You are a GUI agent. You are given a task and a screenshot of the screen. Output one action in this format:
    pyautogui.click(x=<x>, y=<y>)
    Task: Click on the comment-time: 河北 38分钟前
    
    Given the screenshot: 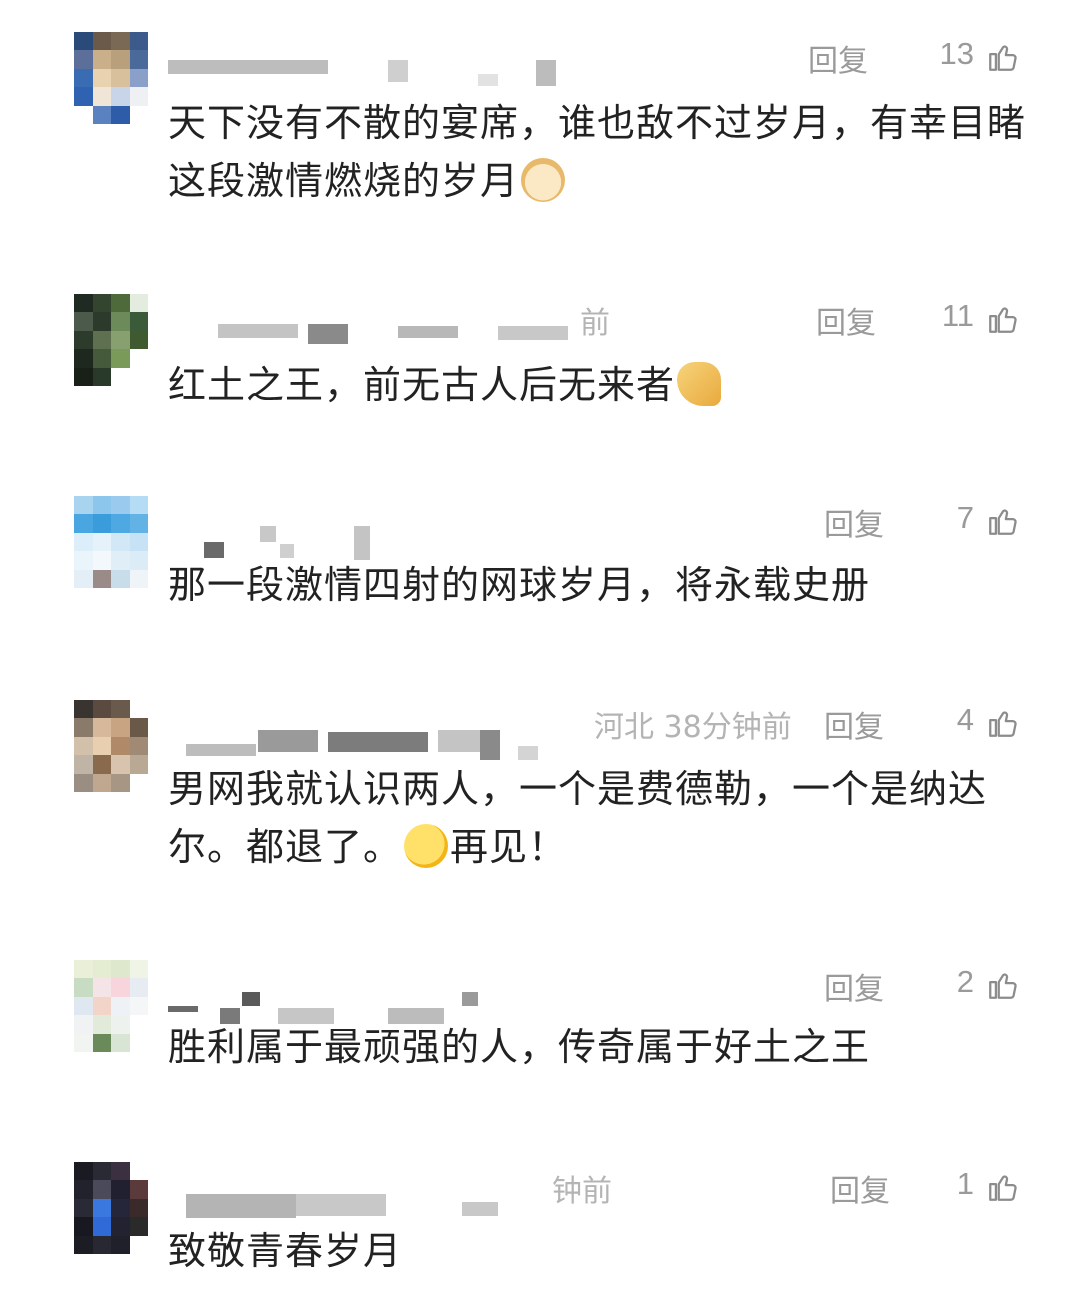 What is the action you would take?
    pyautogui.click(x=693, y=727)
    